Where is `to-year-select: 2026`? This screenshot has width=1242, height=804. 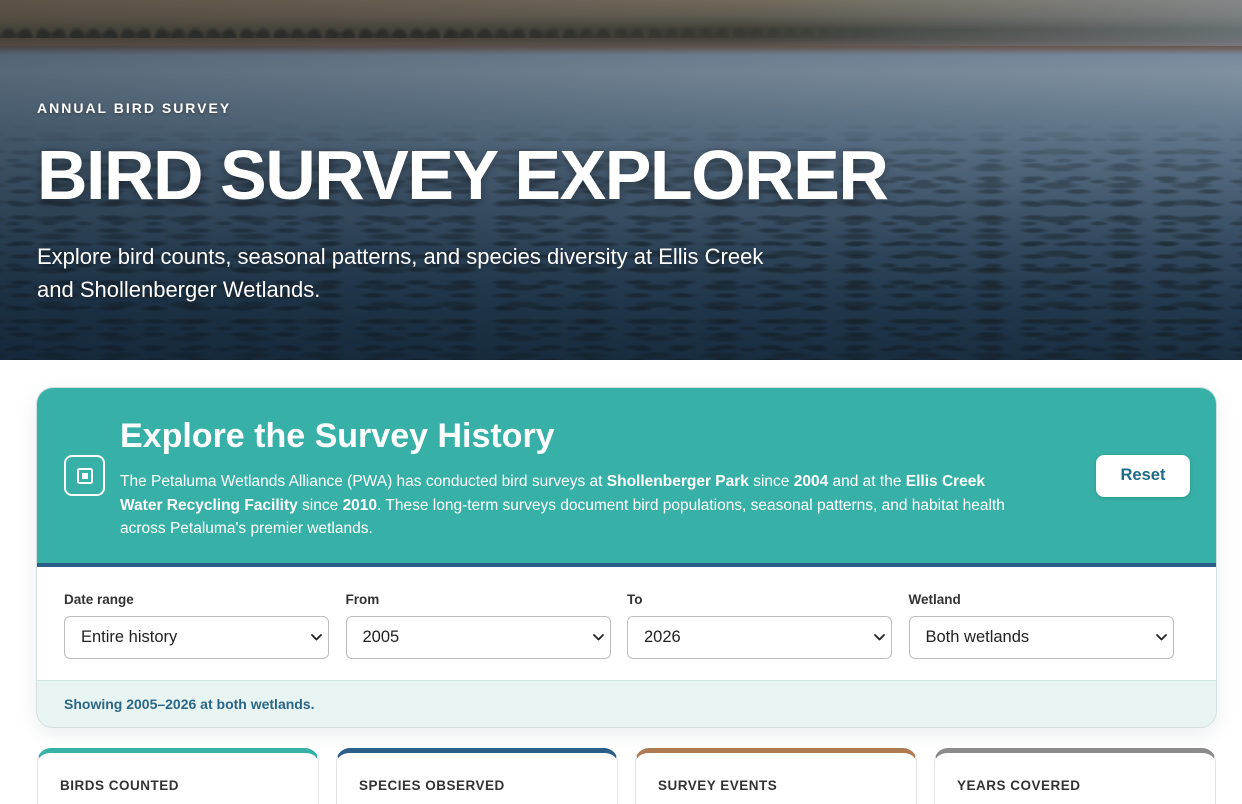 to-year-select: 2026 is located at coordinates (759, 637).